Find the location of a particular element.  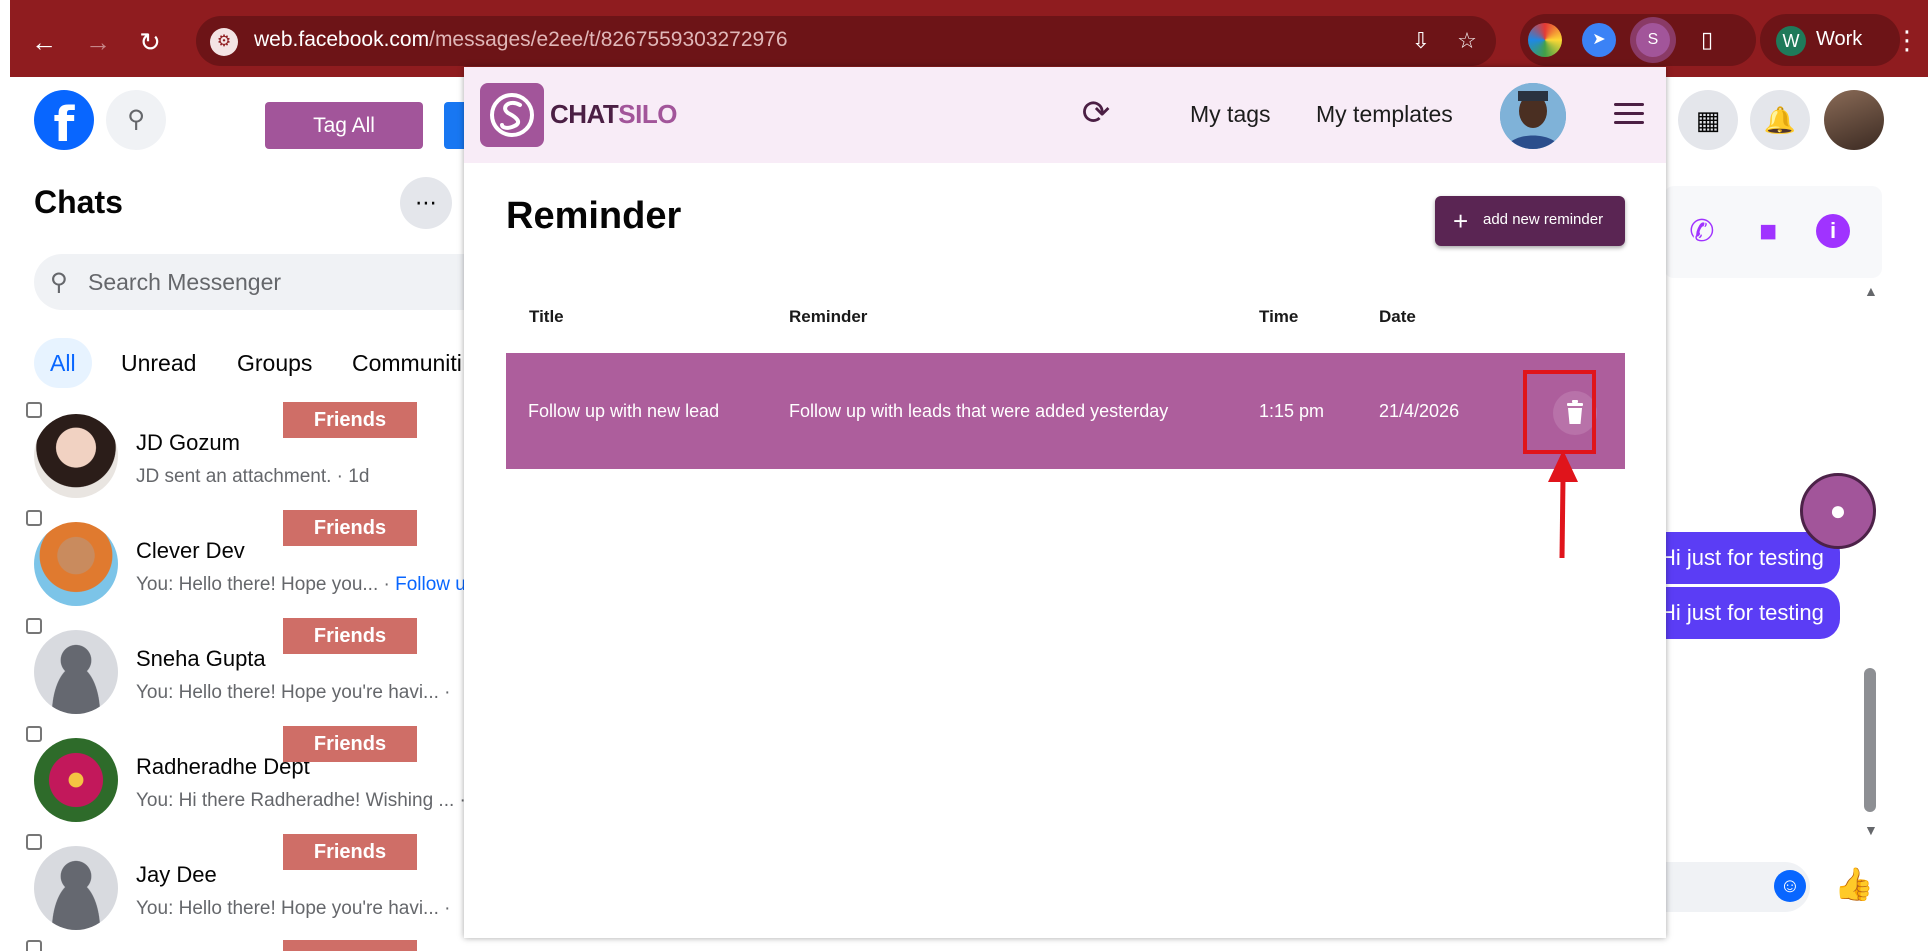

install-icon: ⇩ is located at coordinates (1421, 41).